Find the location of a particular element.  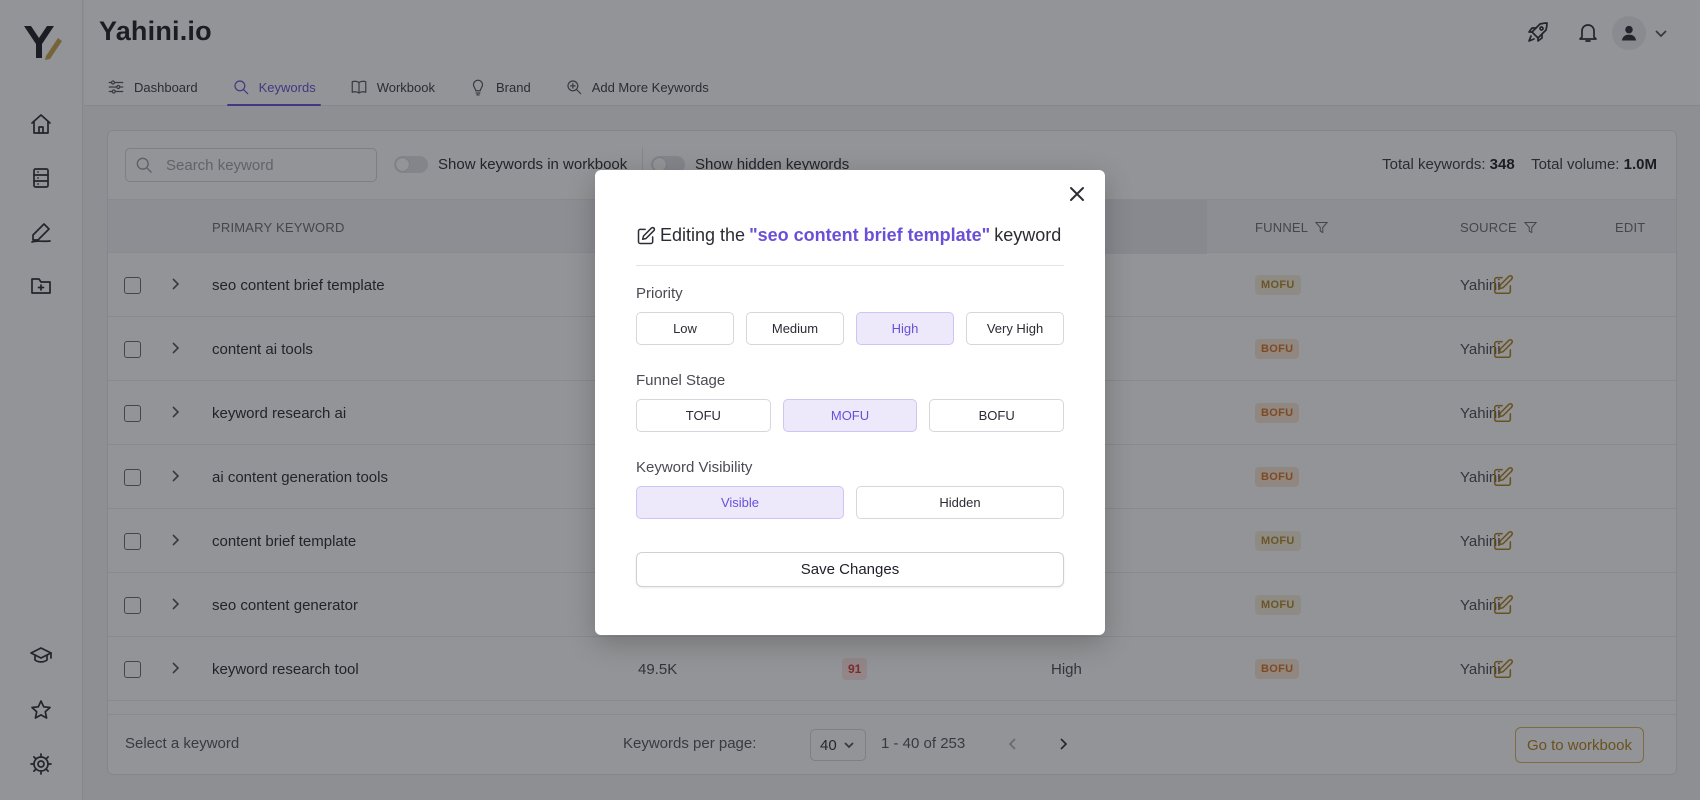

modal-title-prefix: Editing the is located at coordinates (703, 235).